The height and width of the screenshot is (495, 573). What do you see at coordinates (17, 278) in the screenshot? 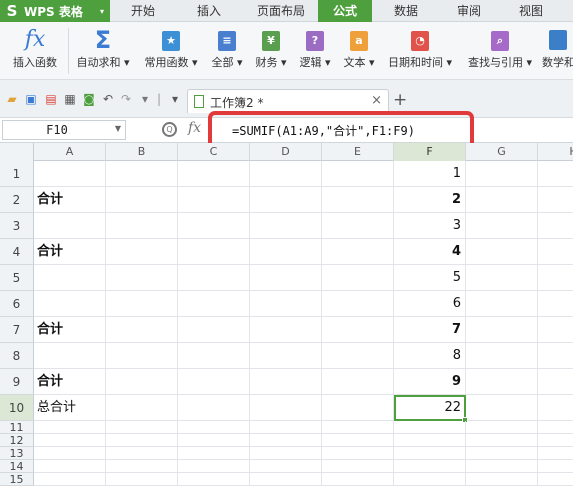
I see `row-header-5: 5` at bounding box center [17, 278].